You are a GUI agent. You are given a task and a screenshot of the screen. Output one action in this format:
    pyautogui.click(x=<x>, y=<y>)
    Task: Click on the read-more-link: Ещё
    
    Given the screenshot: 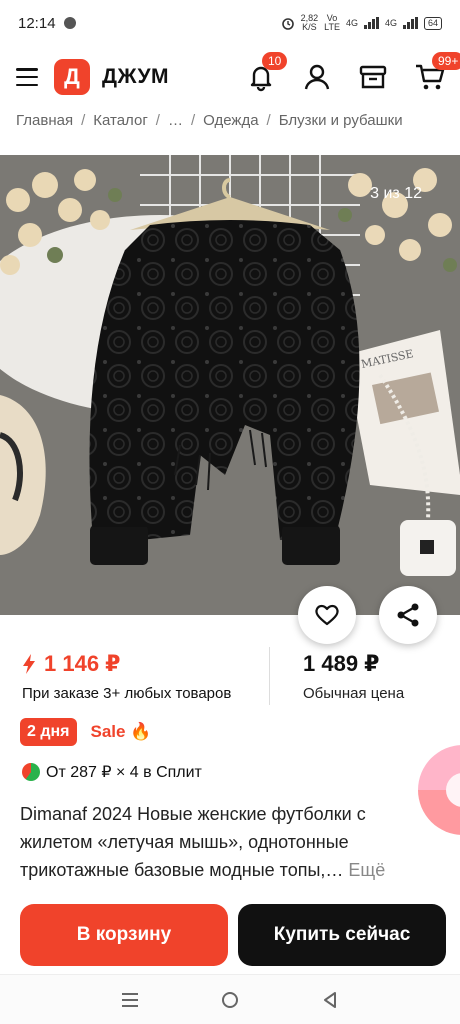 What is the action you would take?
    pyautogui.click(x=366, y=870)
    